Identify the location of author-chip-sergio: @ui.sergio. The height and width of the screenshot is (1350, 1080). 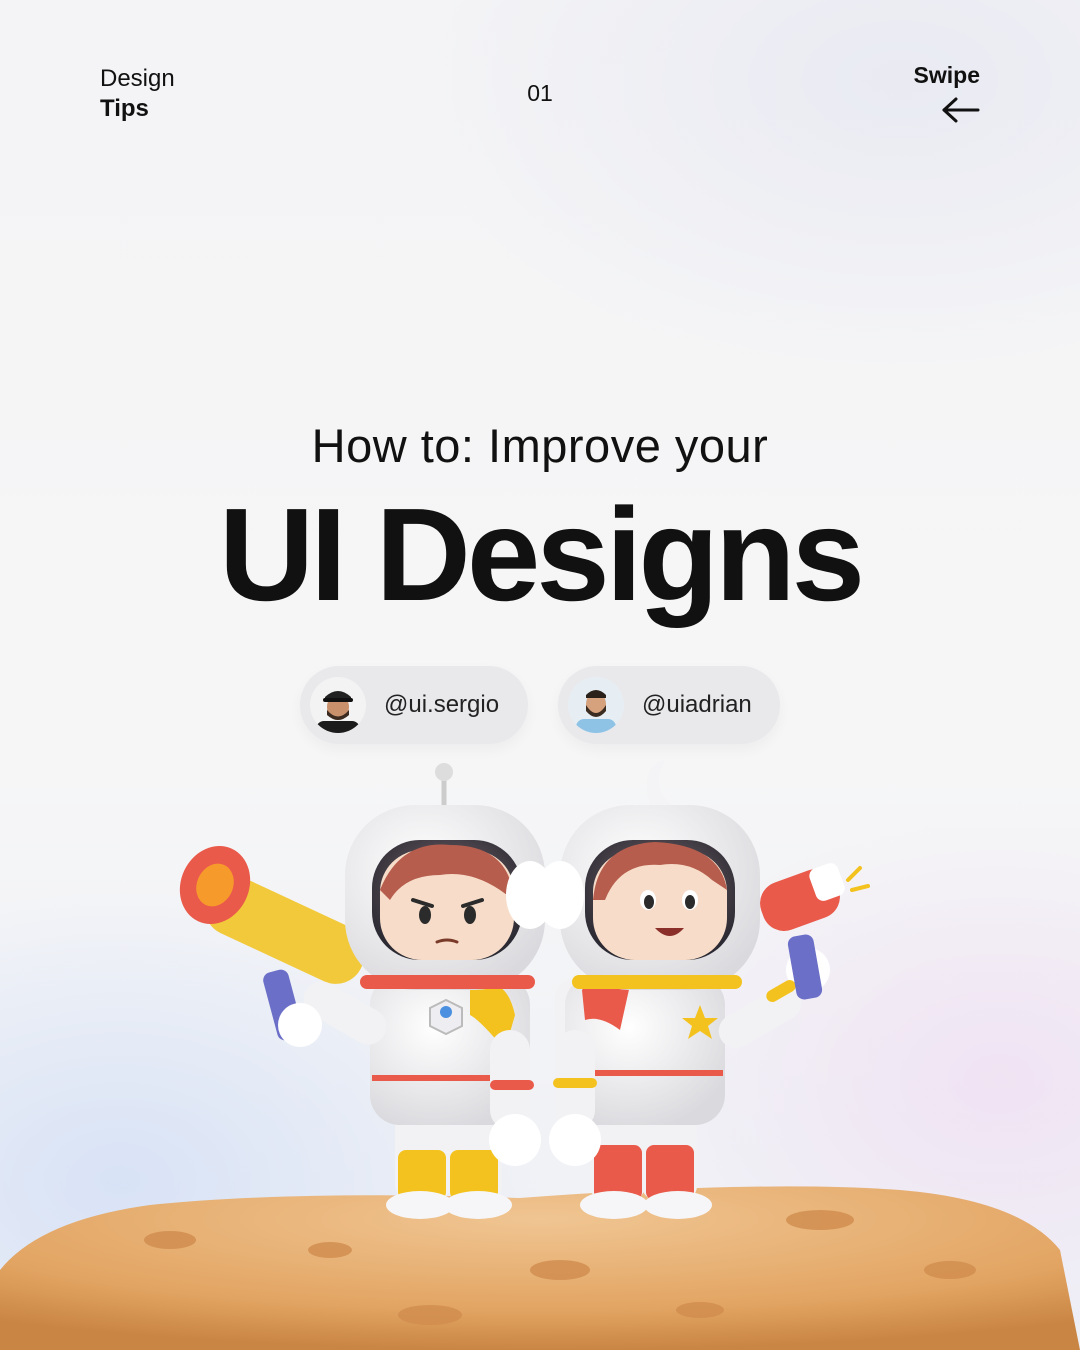
(414, 705).